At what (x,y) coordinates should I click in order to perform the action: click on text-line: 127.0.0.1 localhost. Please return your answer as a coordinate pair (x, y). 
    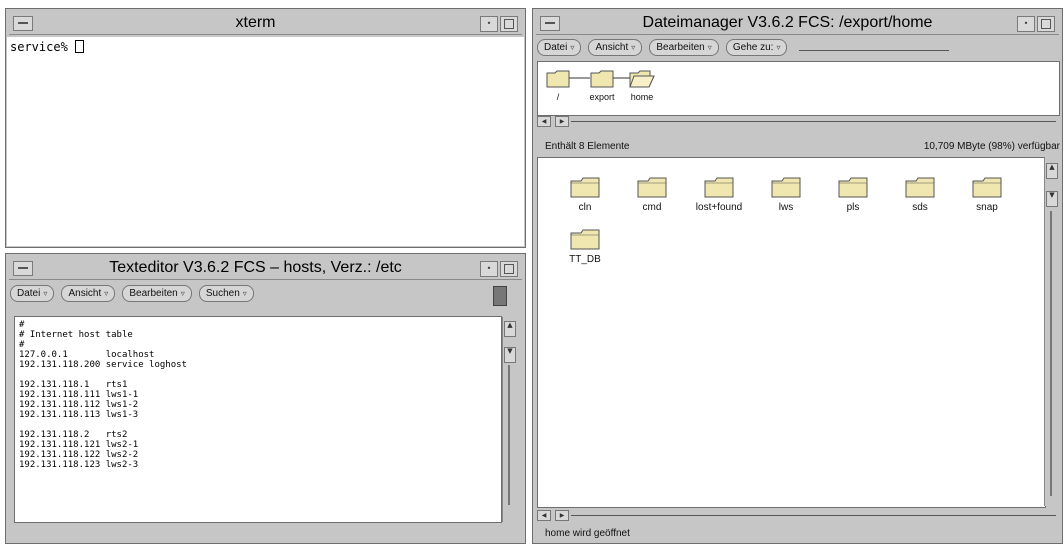
    Looking at the image, I should click on (87, 355).